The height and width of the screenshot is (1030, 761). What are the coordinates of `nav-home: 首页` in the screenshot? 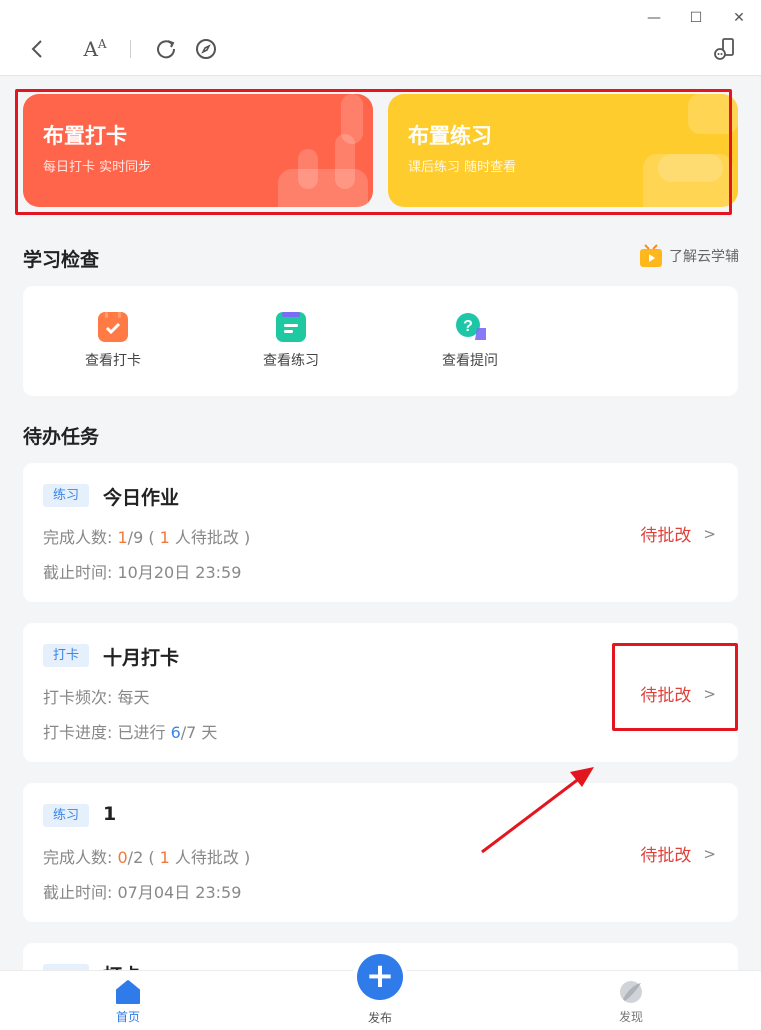 It's located at (128, 1002).